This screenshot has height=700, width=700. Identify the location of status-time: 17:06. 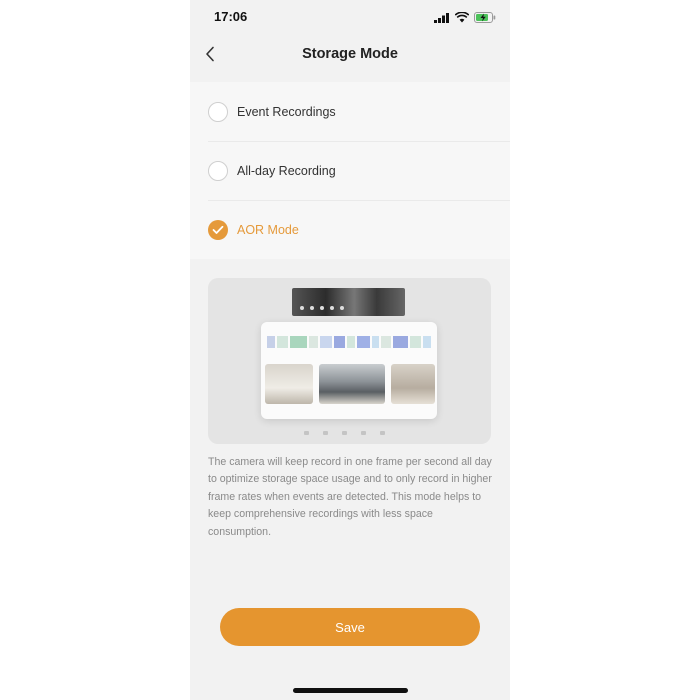
(231, 16).